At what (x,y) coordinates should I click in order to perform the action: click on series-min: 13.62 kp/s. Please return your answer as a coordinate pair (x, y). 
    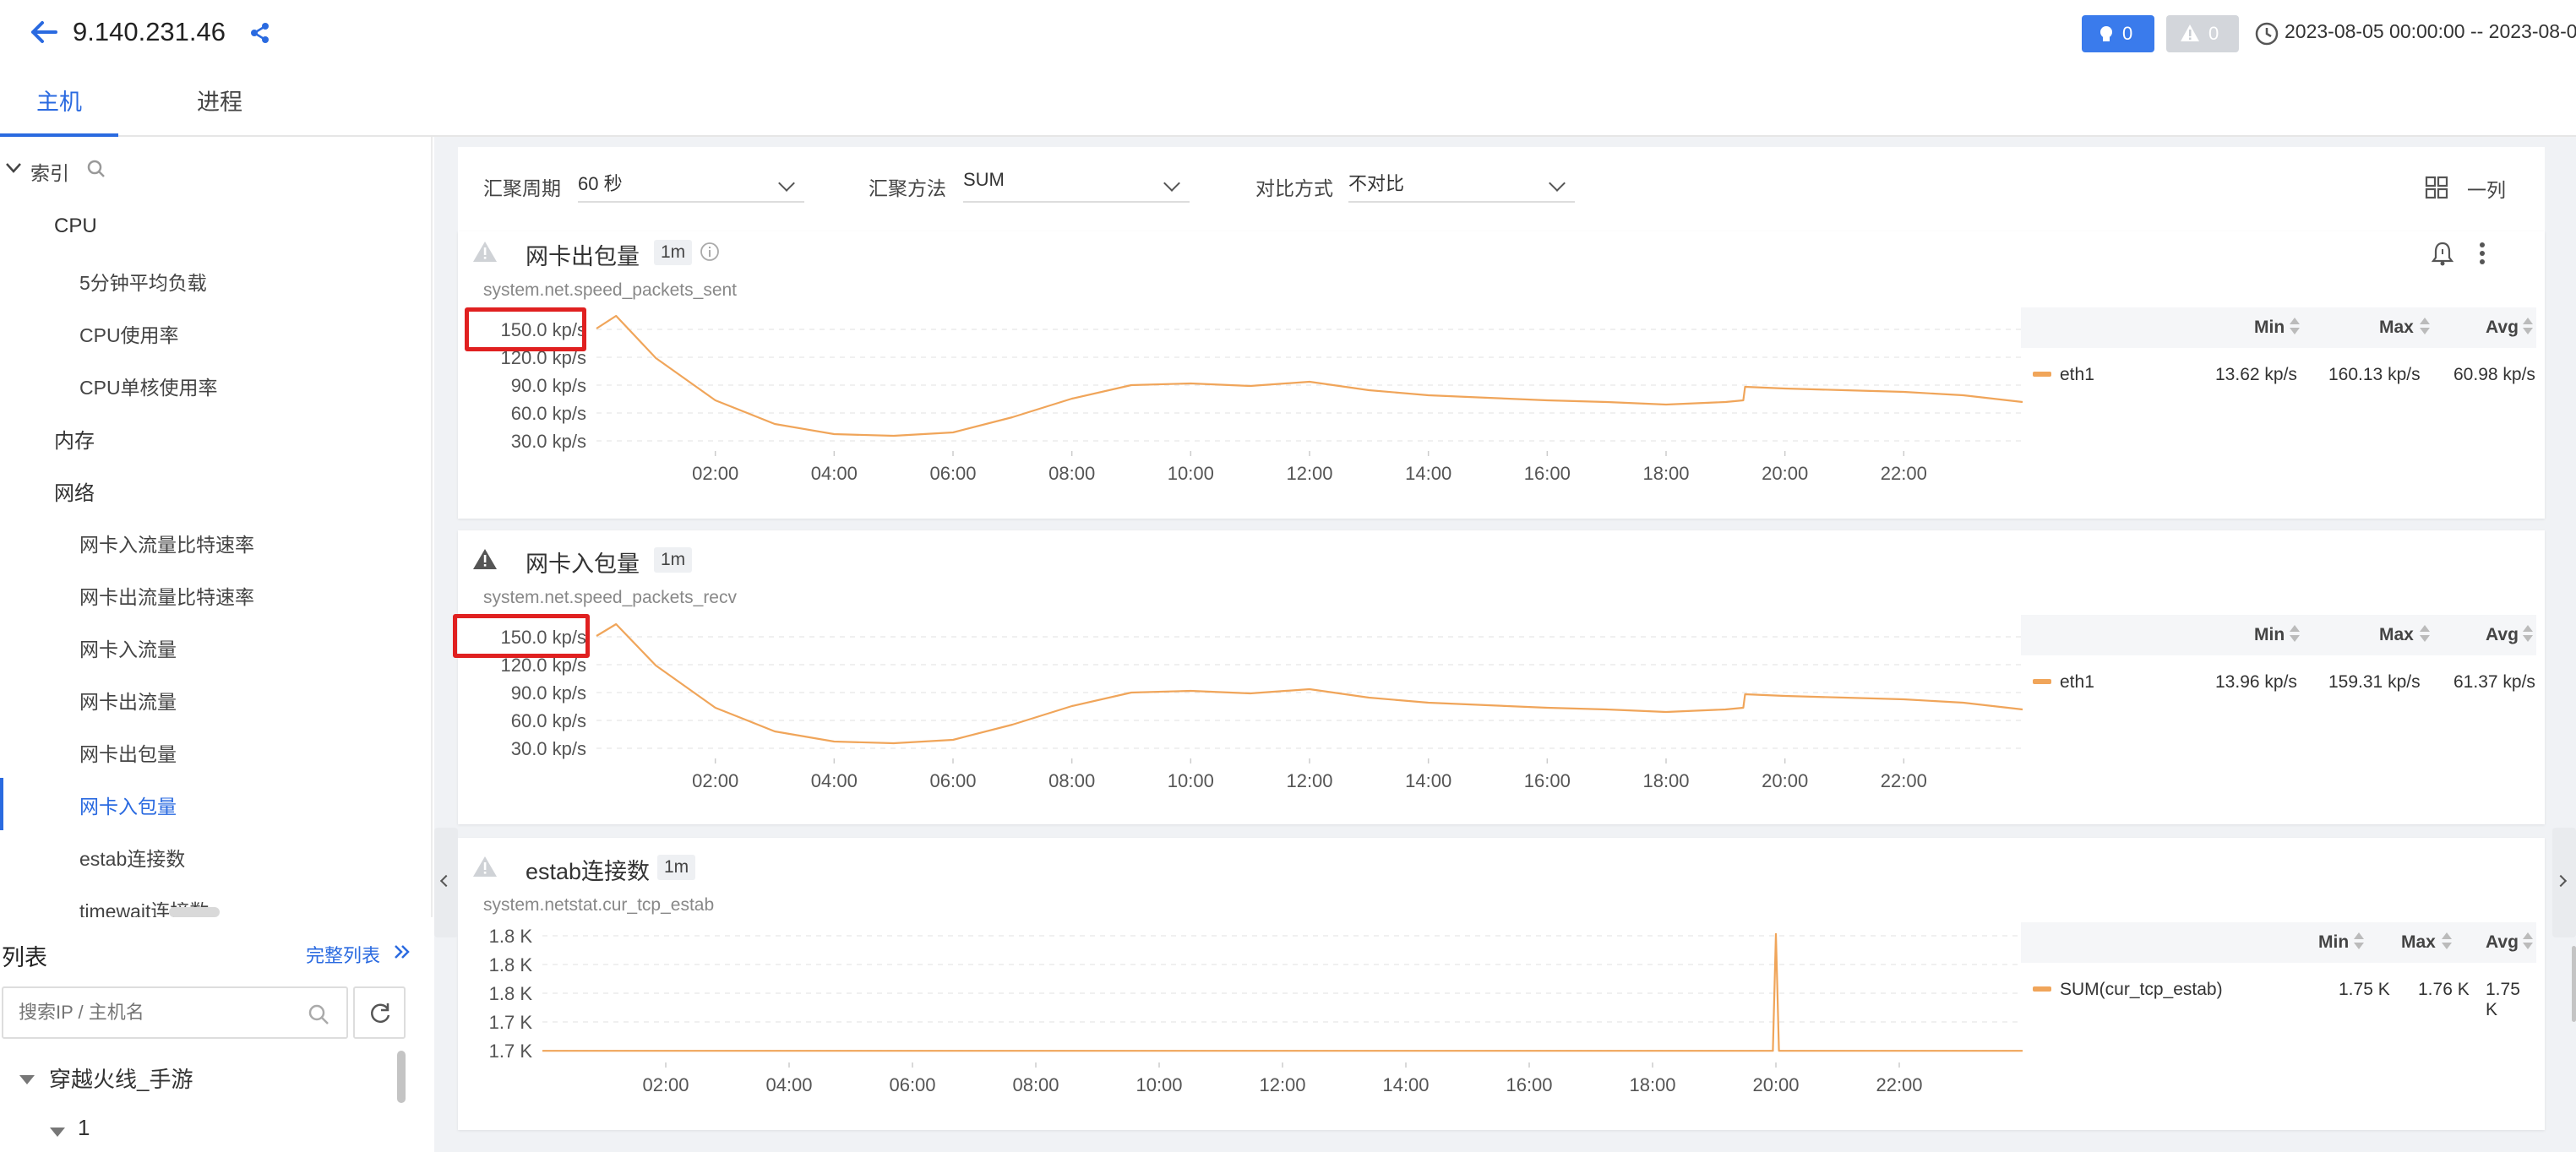
    Looking at the image, I should click on (2256, 374).